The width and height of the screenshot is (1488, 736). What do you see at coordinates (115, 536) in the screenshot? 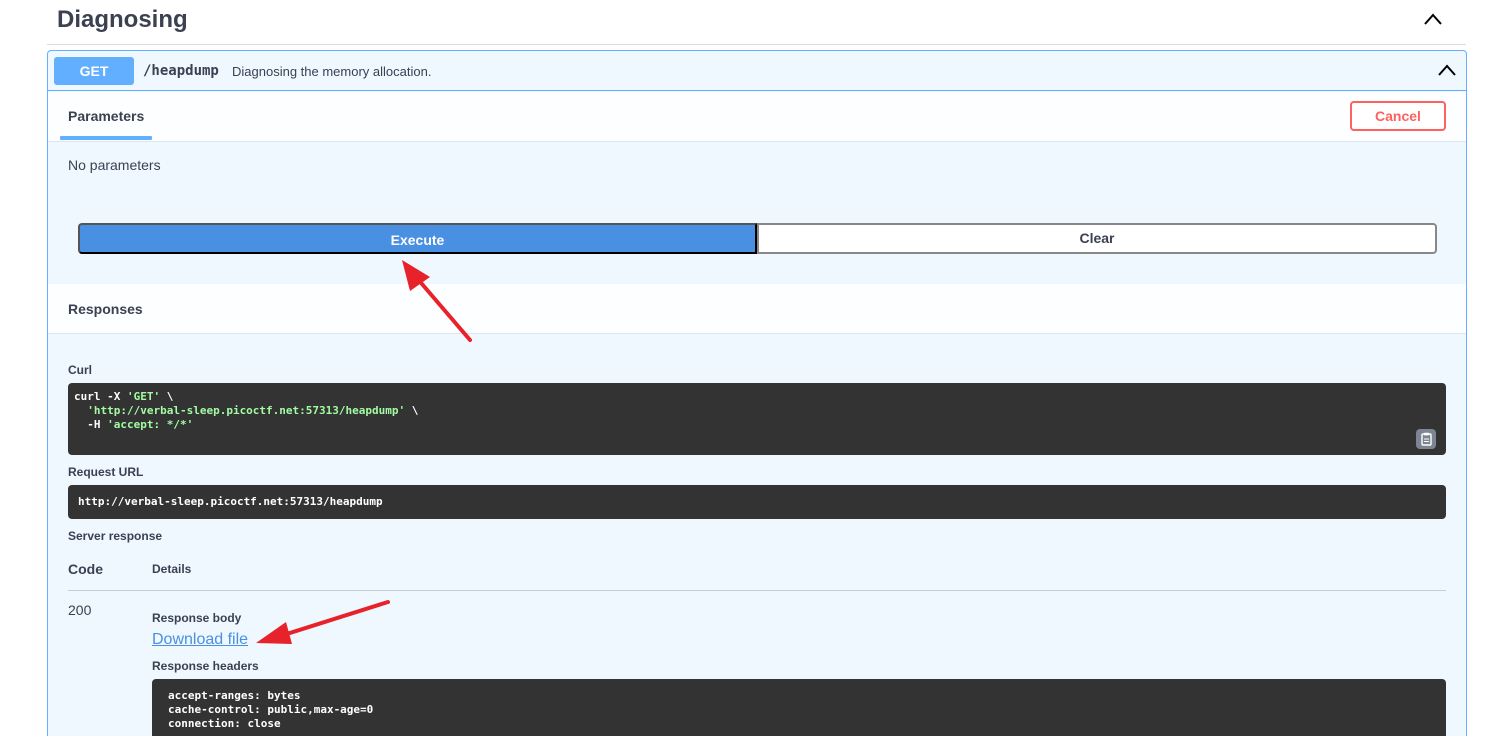
I see `server-response-label: Server response` at bounding box center [115, 536].